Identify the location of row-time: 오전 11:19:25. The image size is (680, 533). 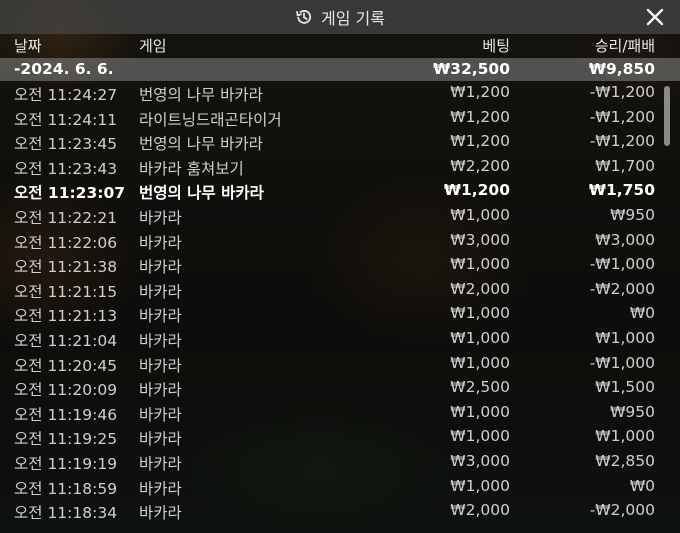
(66, 439).